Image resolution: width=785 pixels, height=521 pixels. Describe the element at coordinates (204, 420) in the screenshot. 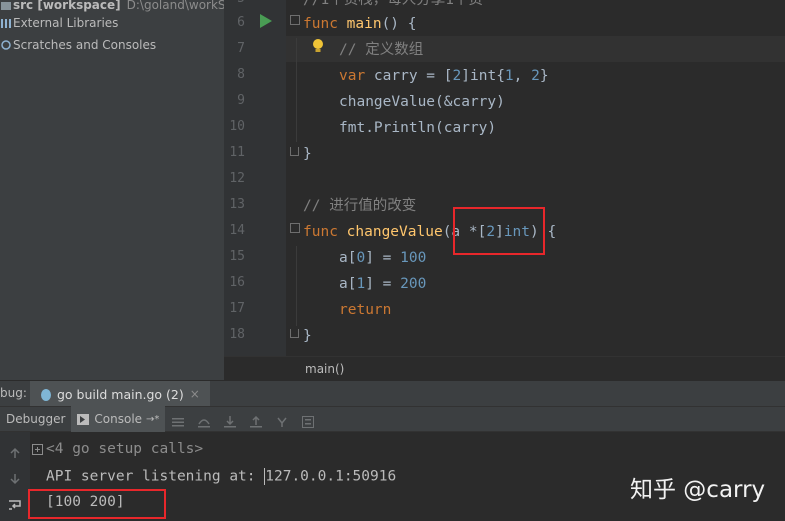

I see `step-over-icon` at that location.